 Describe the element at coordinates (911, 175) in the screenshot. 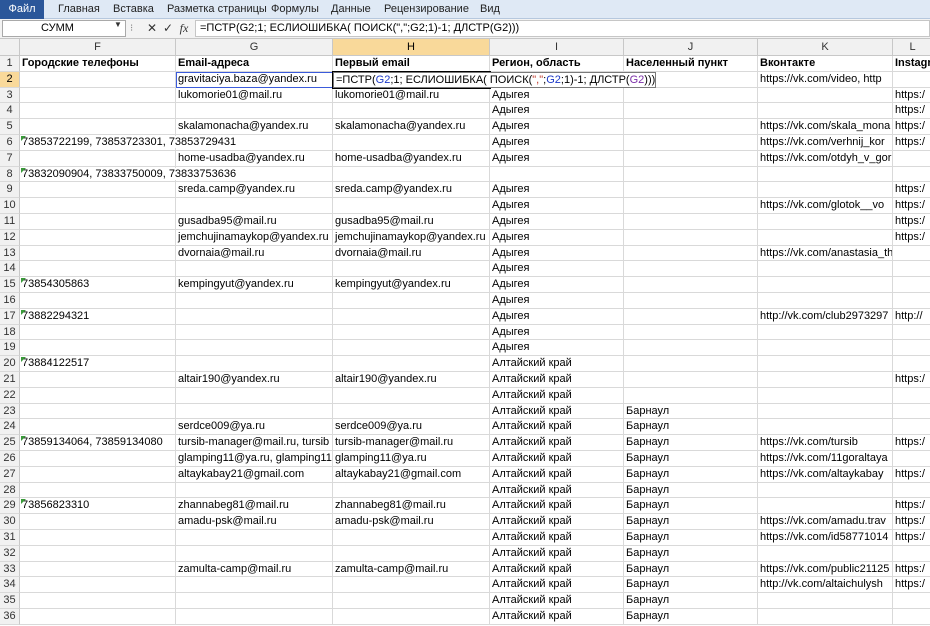

I see `cell-l8` at that location.